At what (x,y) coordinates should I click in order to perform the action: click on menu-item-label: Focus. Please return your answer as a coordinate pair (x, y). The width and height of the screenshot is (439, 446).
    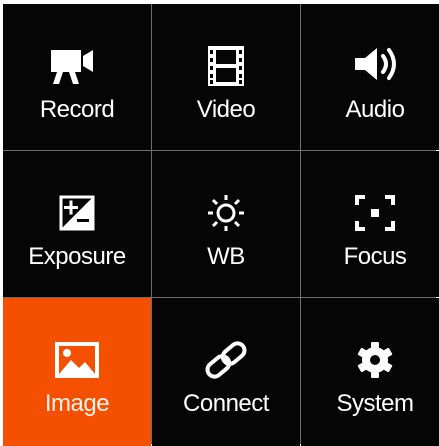
    Looking at the image, I should click on (375, 256).